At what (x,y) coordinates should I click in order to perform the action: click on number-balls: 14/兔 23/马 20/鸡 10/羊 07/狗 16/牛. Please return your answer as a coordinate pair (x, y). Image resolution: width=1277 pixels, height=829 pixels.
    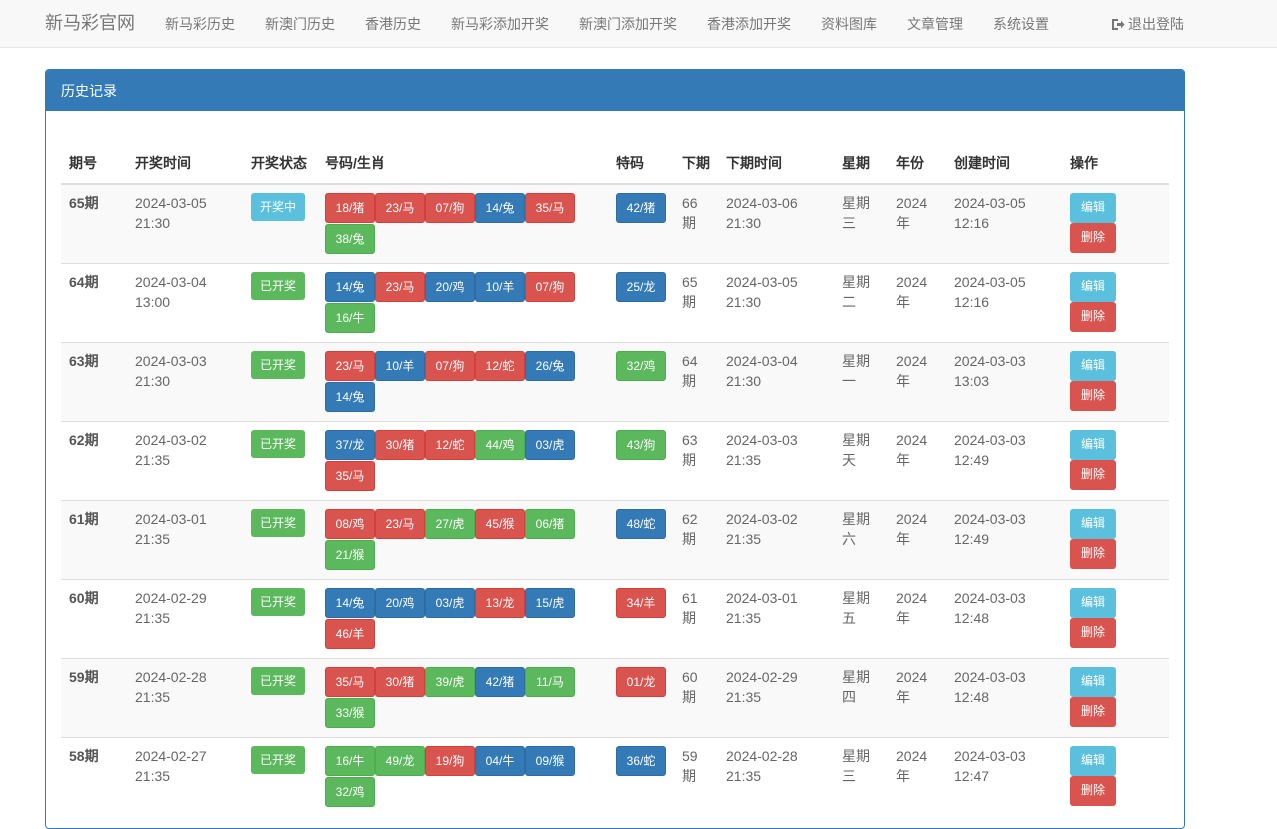
    Looking at the image, I should click on (455, 303).